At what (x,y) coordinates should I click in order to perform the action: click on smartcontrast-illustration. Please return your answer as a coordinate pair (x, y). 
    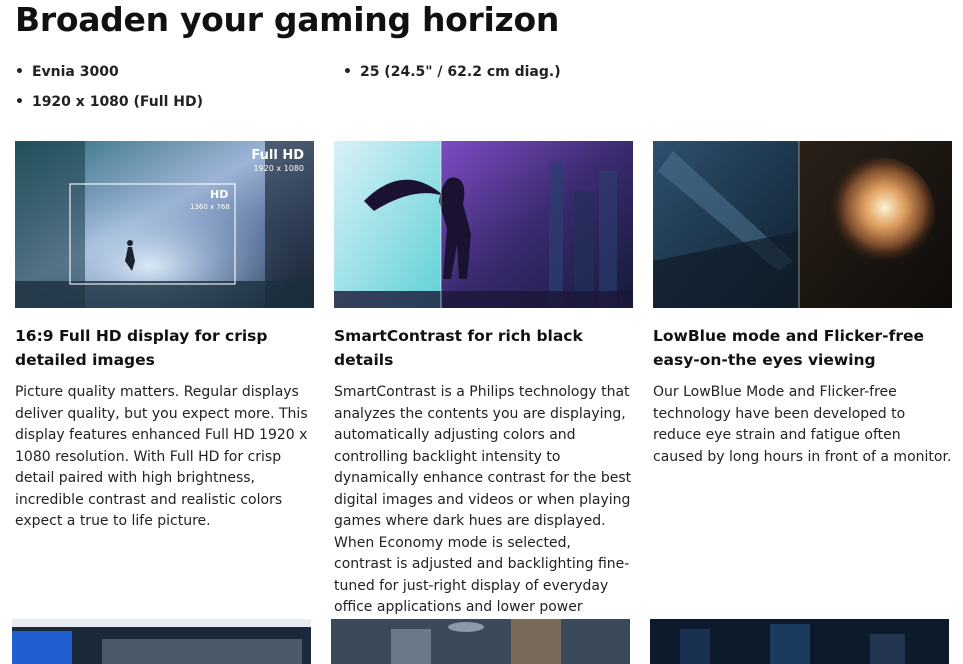
    Looking at the image, I should click on (483, 224).